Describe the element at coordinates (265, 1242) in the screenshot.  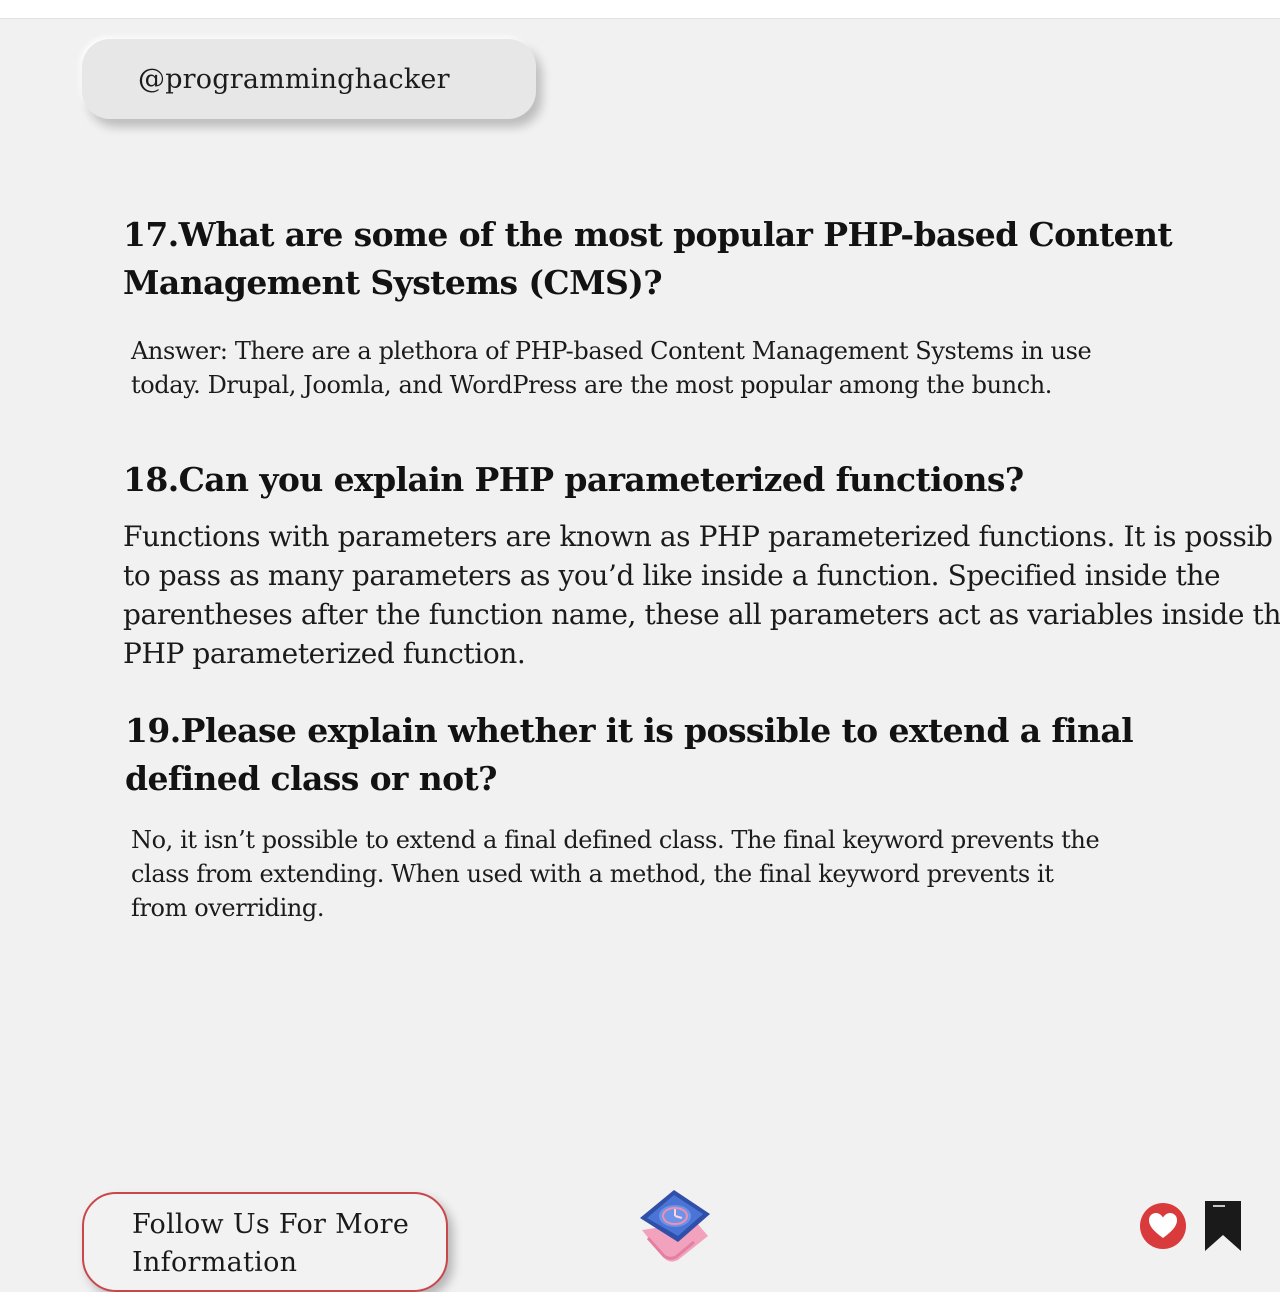
I see `follow-us-button: Follow Us For More Information` at that location.